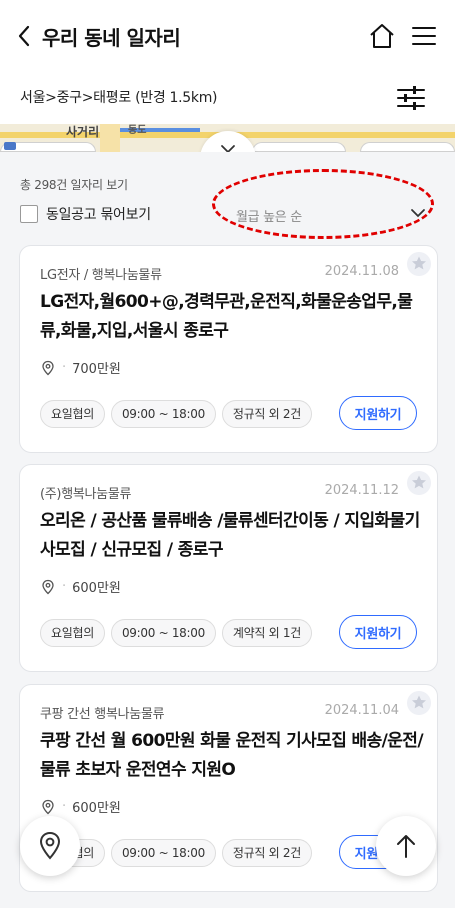 This screenshot has height=908, width=455. Describe the element at coordinates (74, 185) in the screenshot. I see `result-count: 총 298건 일자리 보기` at that location.